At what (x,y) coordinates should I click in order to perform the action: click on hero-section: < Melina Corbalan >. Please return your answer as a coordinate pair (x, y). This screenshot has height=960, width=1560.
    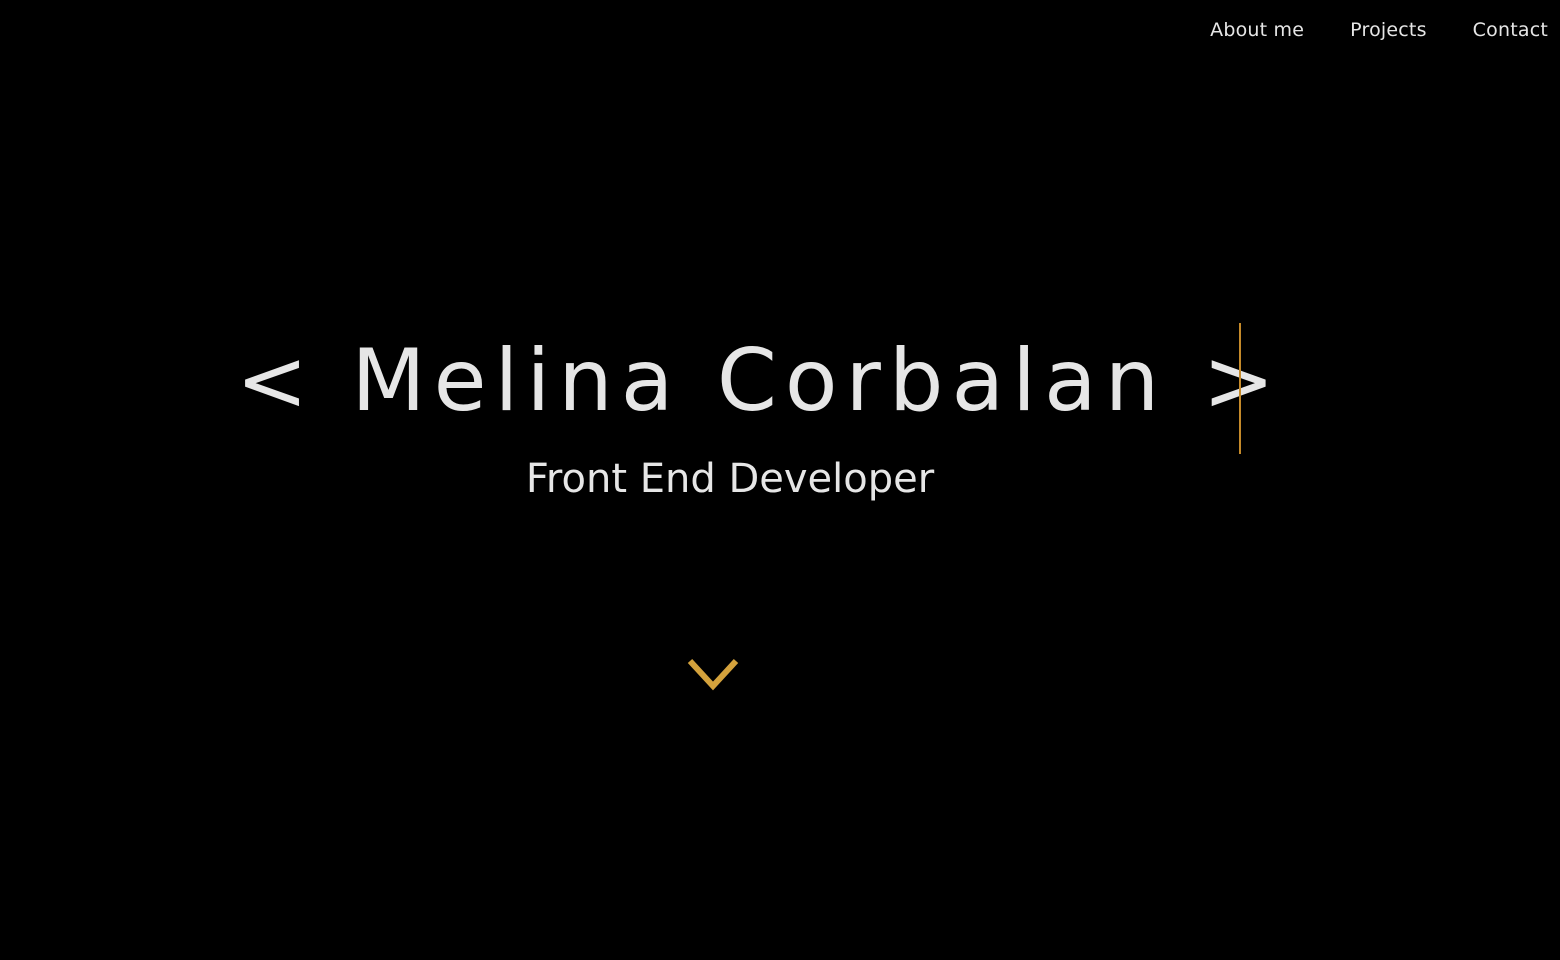
    Looking at the image, I should click on (780, 388).